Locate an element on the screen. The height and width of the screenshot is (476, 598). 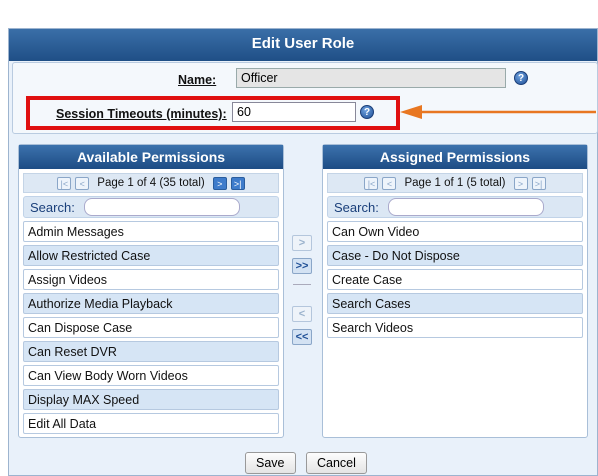
remove-selected-button: < is located at coordinates (302, 314).